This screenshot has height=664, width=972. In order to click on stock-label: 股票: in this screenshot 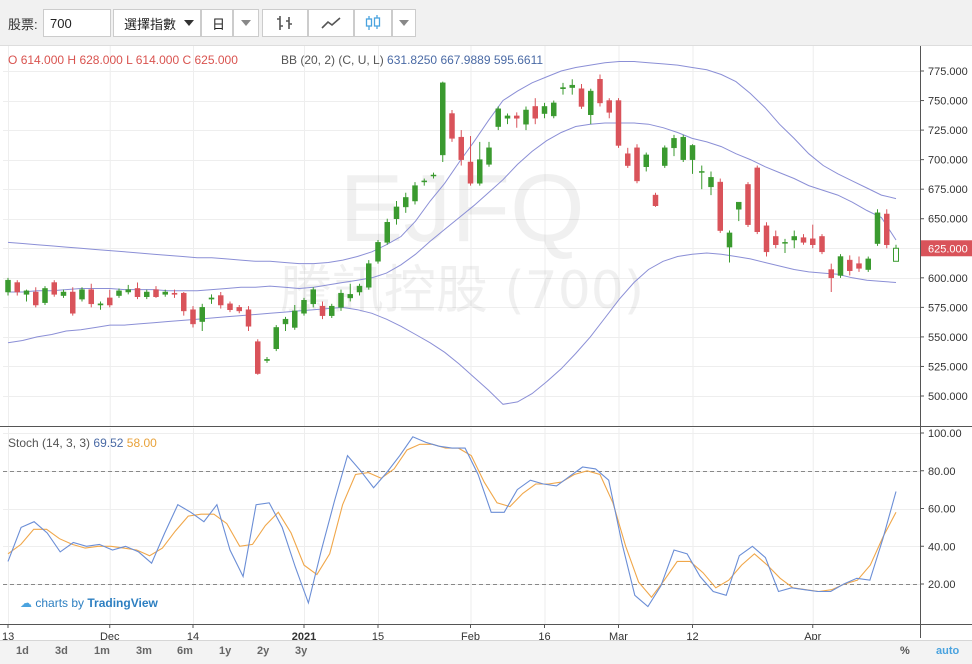, I will do `click(23, 24)`.